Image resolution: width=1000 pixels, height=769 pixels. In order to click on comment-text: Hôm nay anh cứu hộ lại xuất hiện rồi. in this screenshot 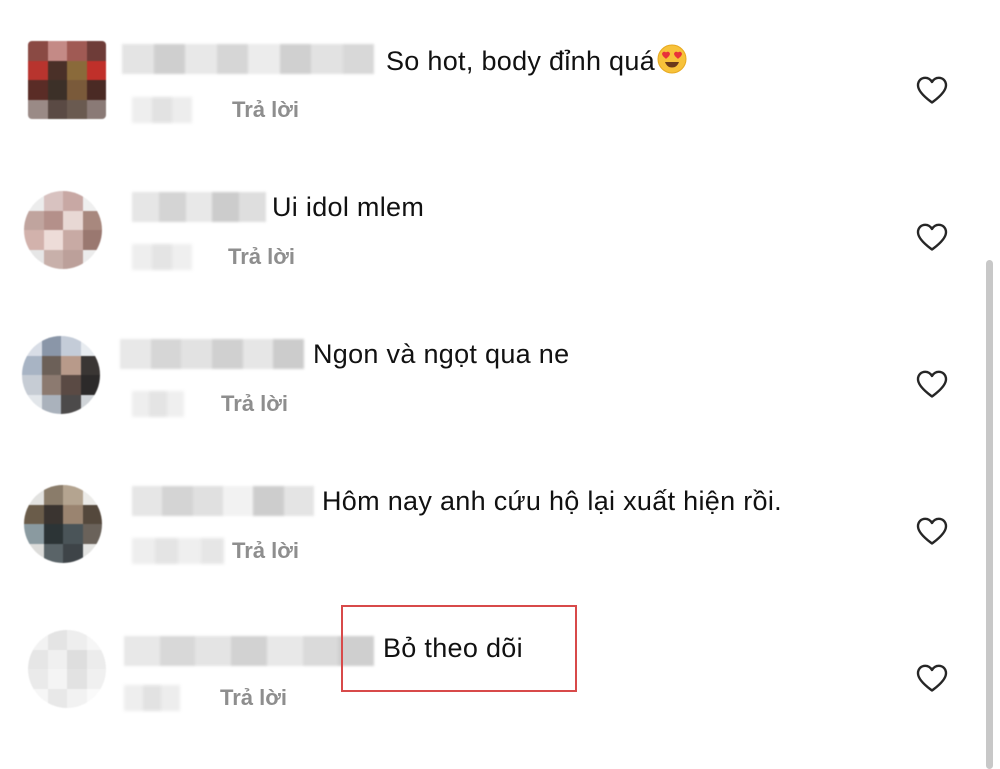, I will do `click(552, 501)`.